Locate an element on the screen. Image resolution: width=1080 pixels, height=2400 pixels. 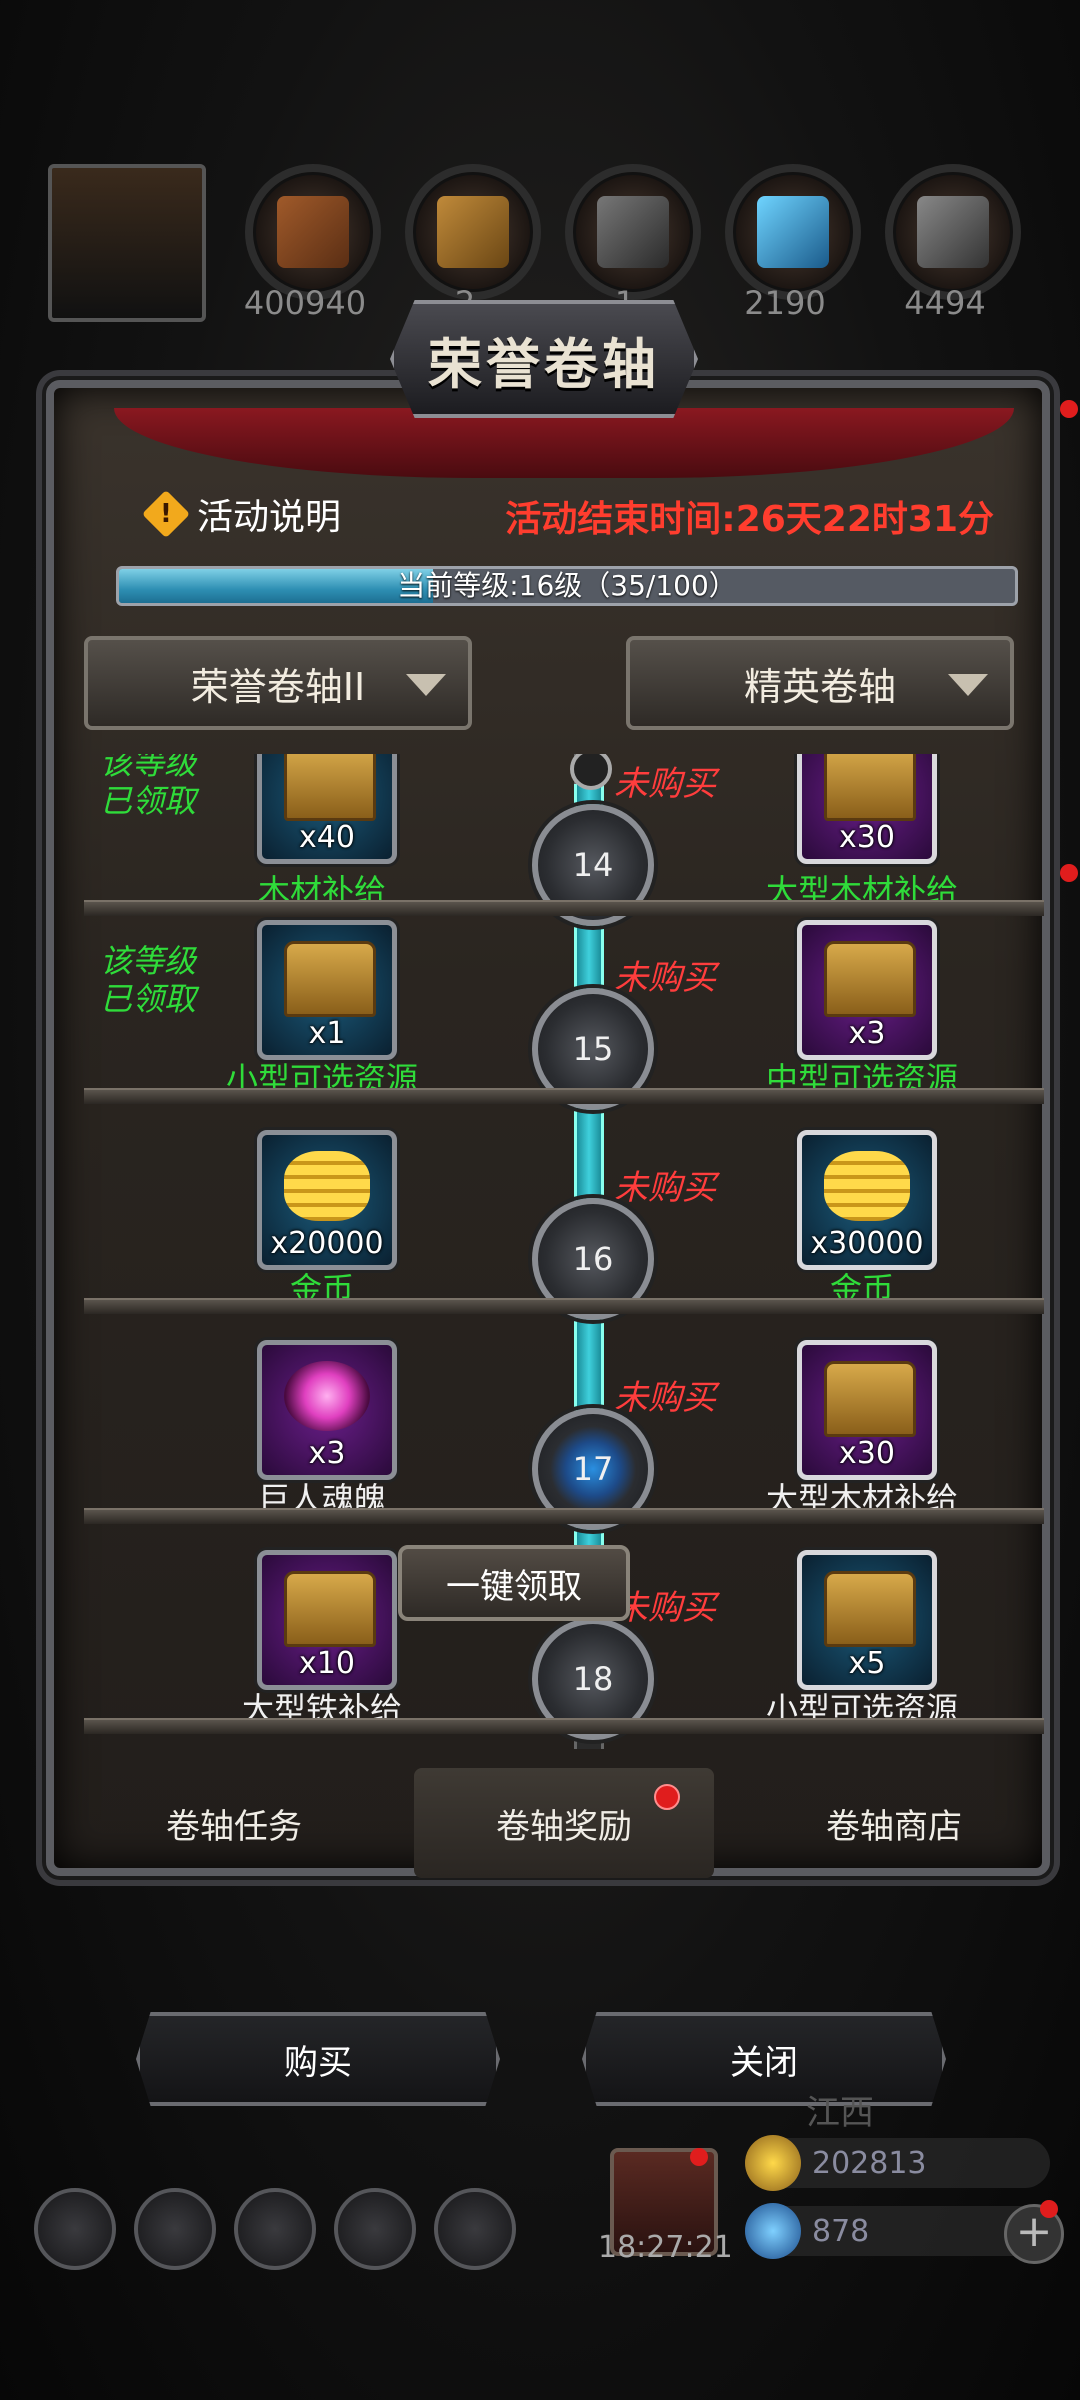
settings-icon is located at coordinates (75, 2229).